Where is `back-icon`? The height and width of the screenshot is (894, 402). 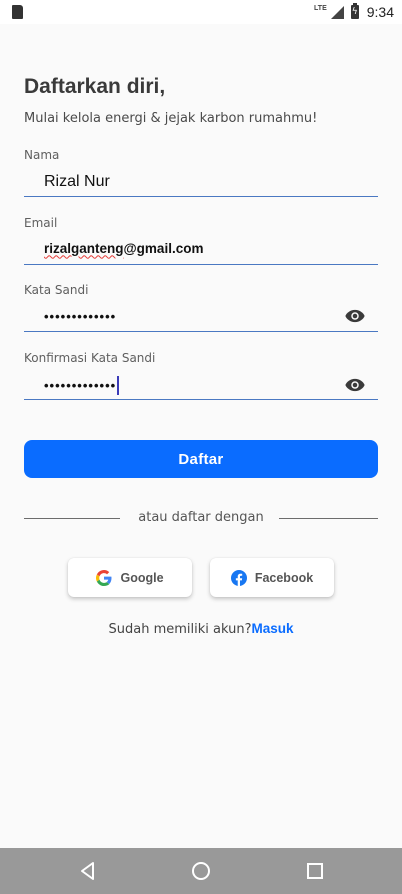 back-icon is located at coordinates (88, 871).